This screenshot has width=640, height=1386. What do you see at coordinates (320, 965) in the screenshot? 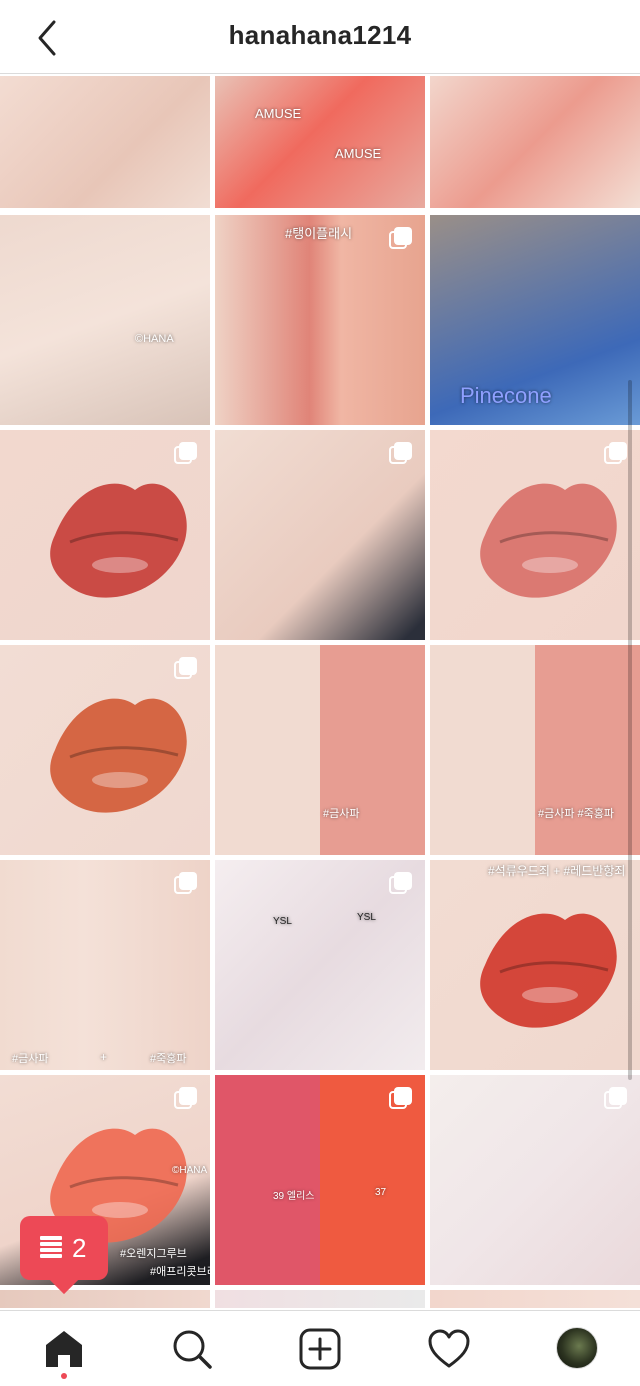
I see `grid-post-post-5-2: YSL YSL` at bounding box center [320, 965].